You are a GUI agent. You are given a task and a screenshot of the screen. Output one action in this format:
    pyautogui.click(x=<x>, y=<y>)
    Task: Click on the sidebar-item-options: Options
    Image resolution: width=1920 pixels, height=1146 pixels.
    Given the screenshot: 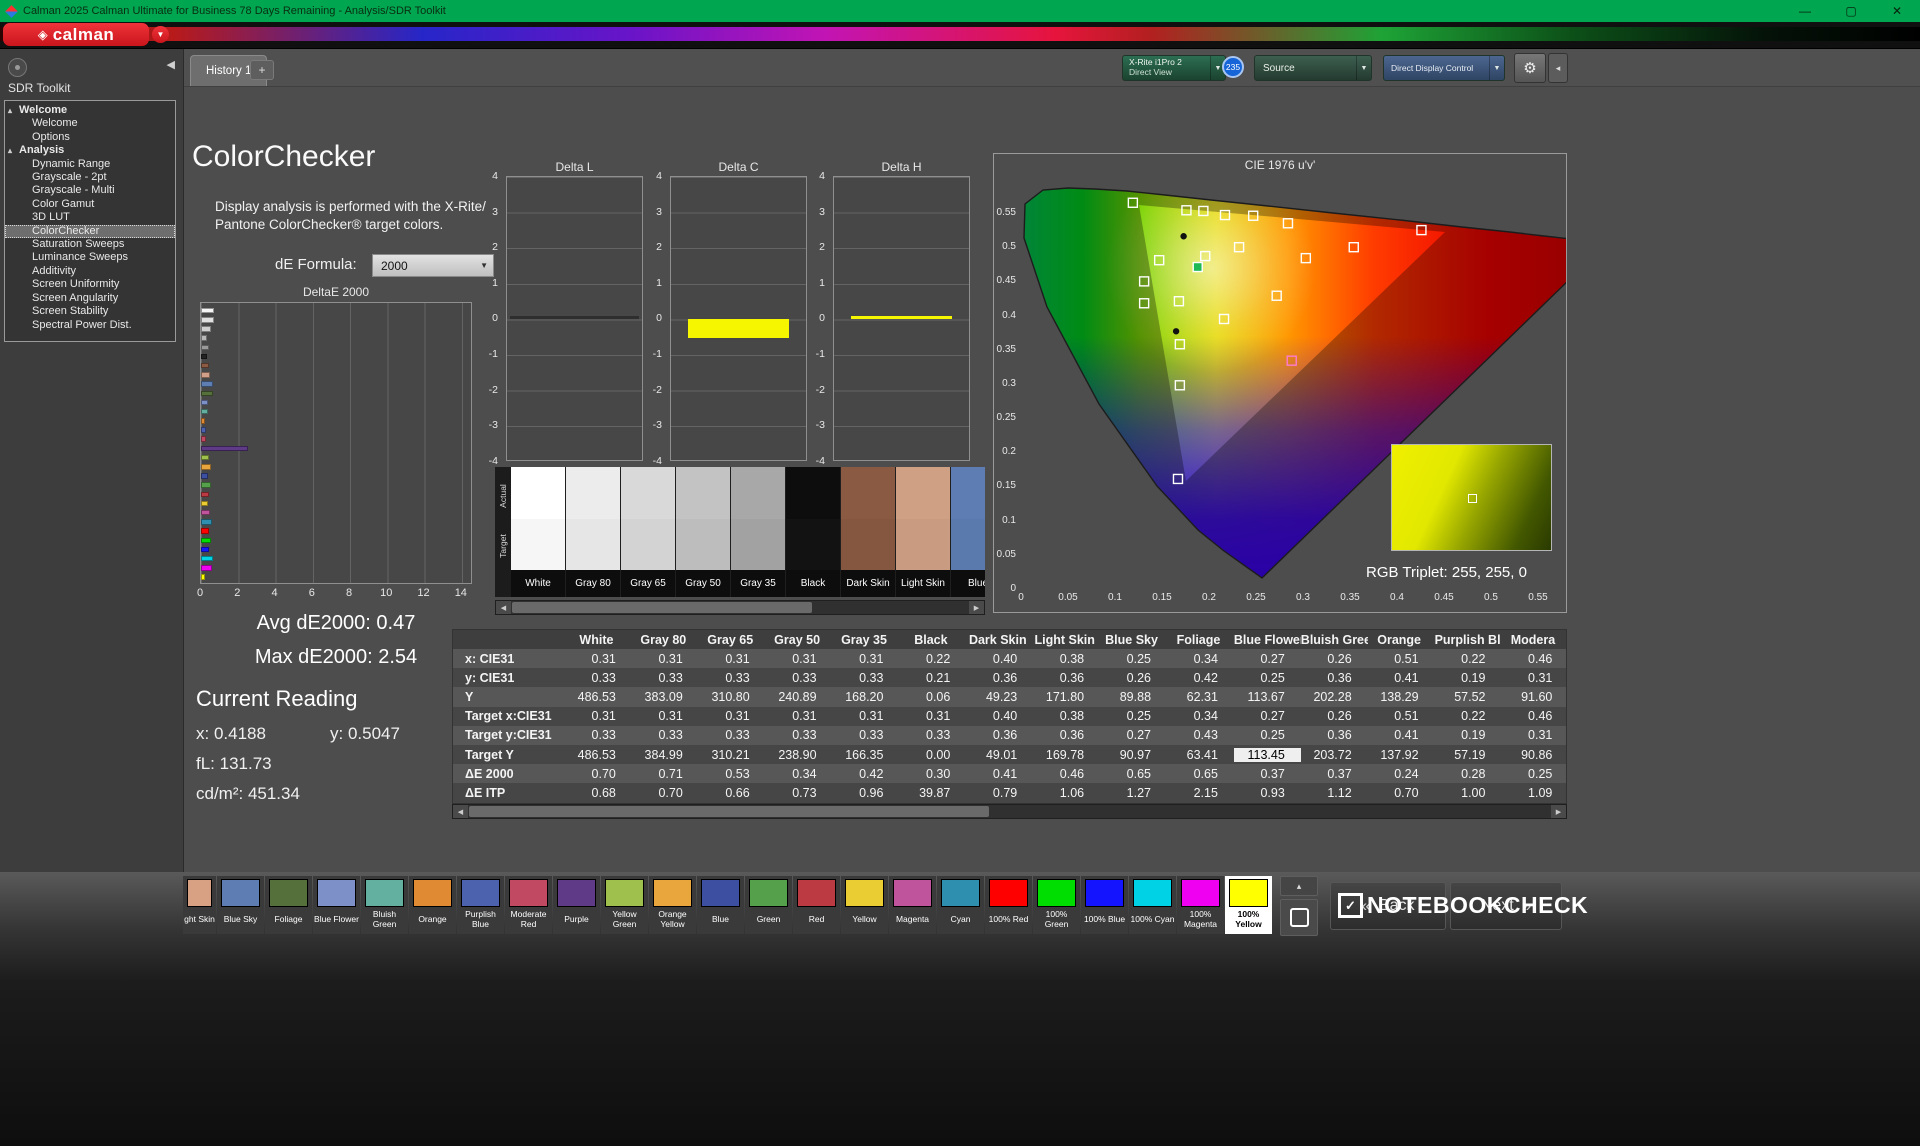 What is the action you would take?
    pyautogui.click(x=90, y=137)
    